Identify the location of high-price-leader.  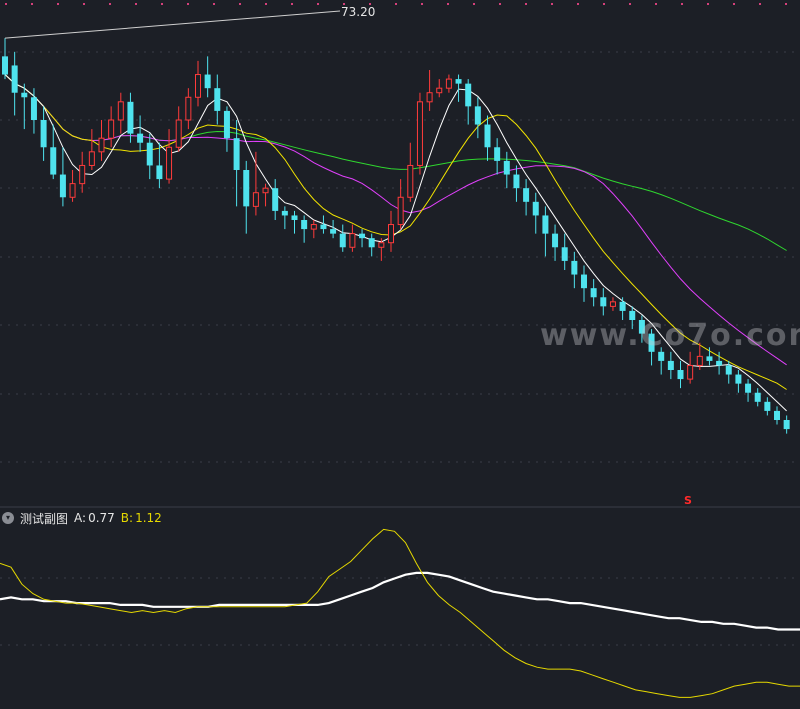
(172, 24).